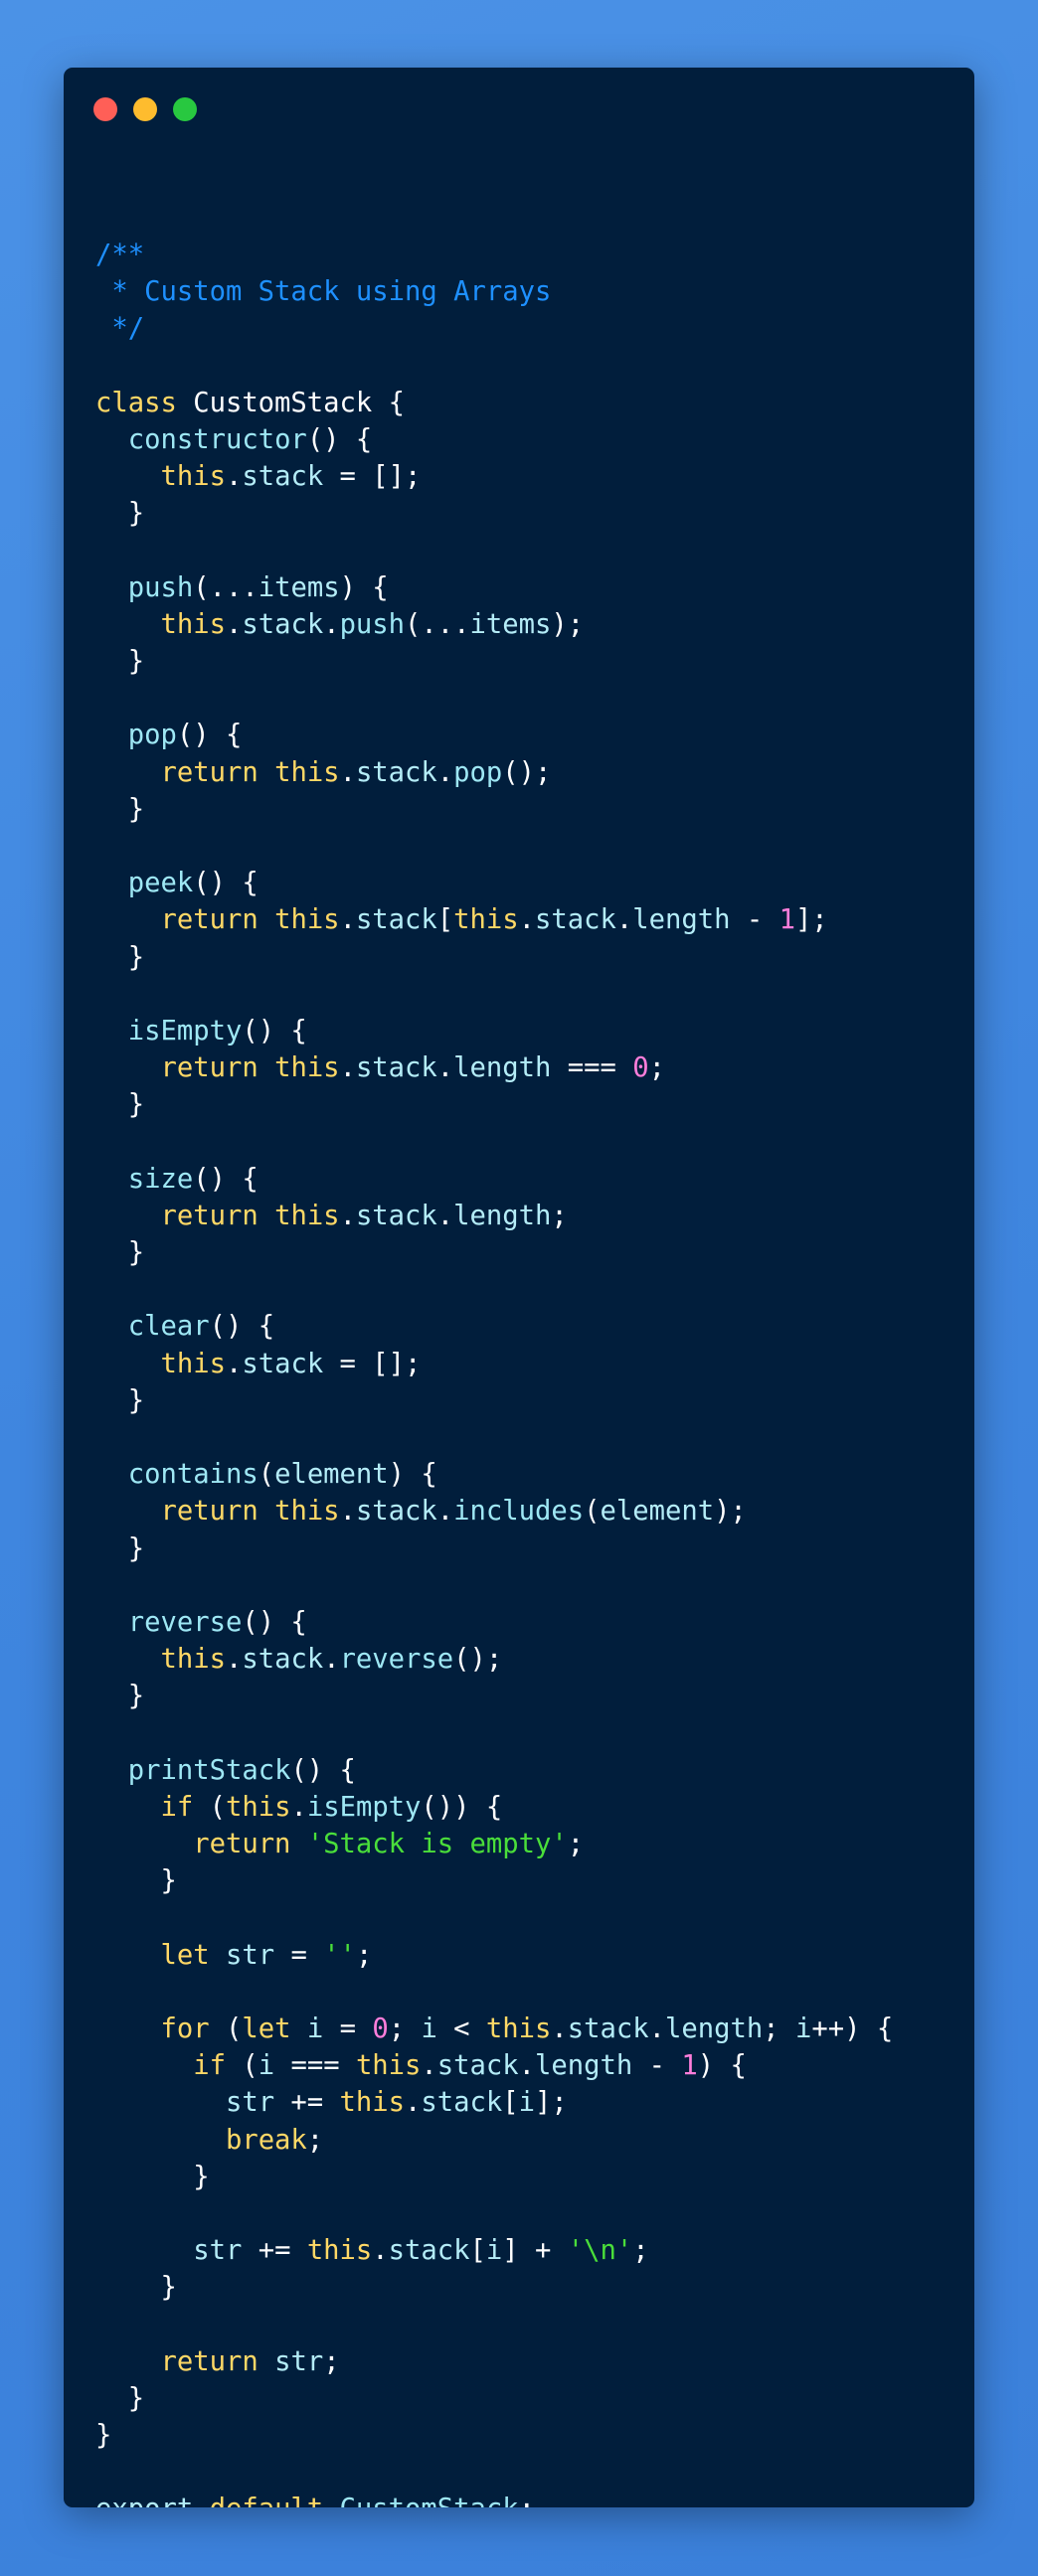 This screenshot has width=1038, height=2576. I want to click on code-token-prop: items, so click(510, 624).